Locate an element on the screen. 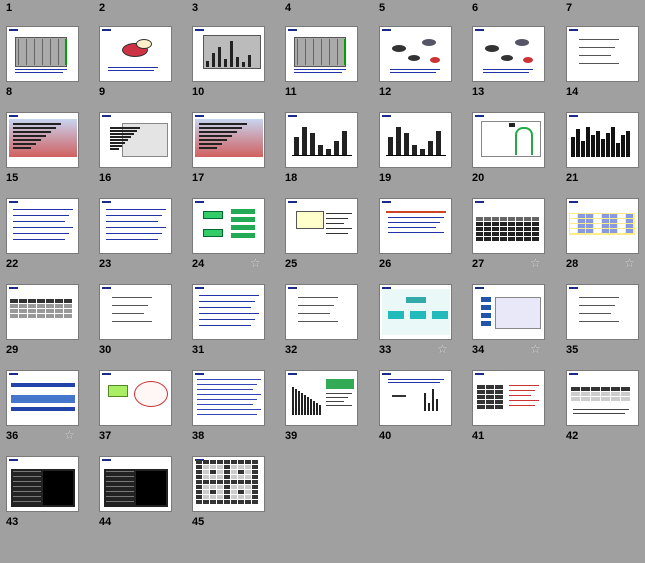  slide-thumbnail: 17 is located at coordinates (233, 155).